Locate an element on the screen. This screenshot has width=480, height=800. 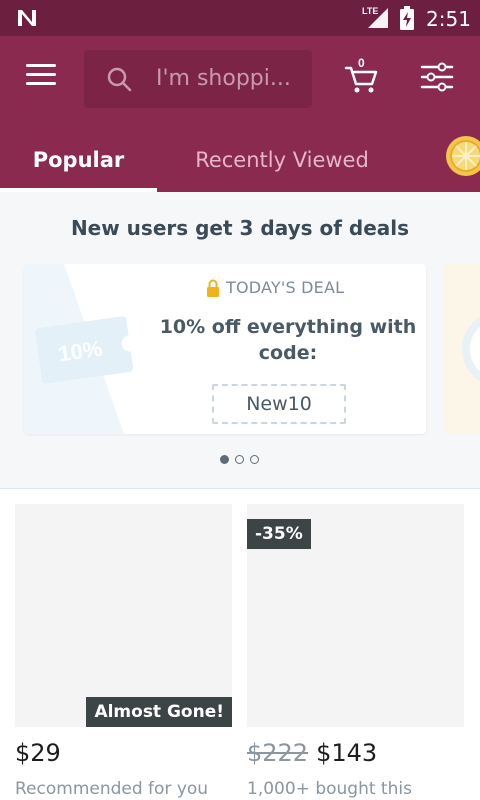
product-image: Almost Gone! is located at coordinates (123, 615).